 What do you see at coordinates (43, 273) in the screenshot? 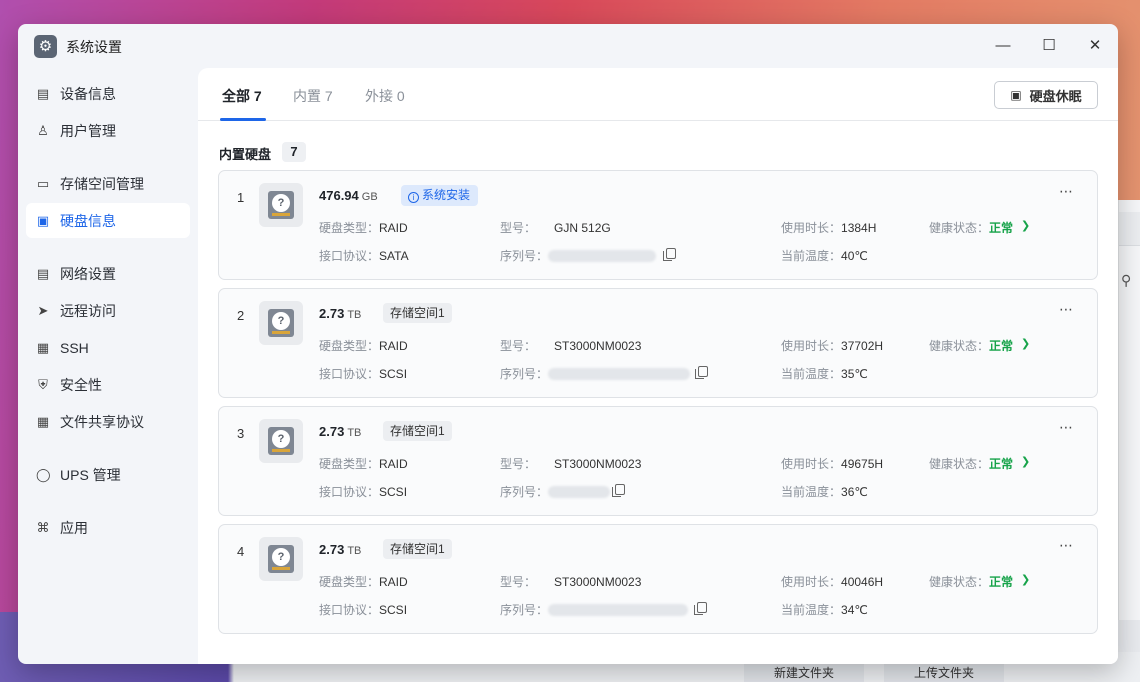
I see `network-icon: ▤` at bounding box center [43, 273].